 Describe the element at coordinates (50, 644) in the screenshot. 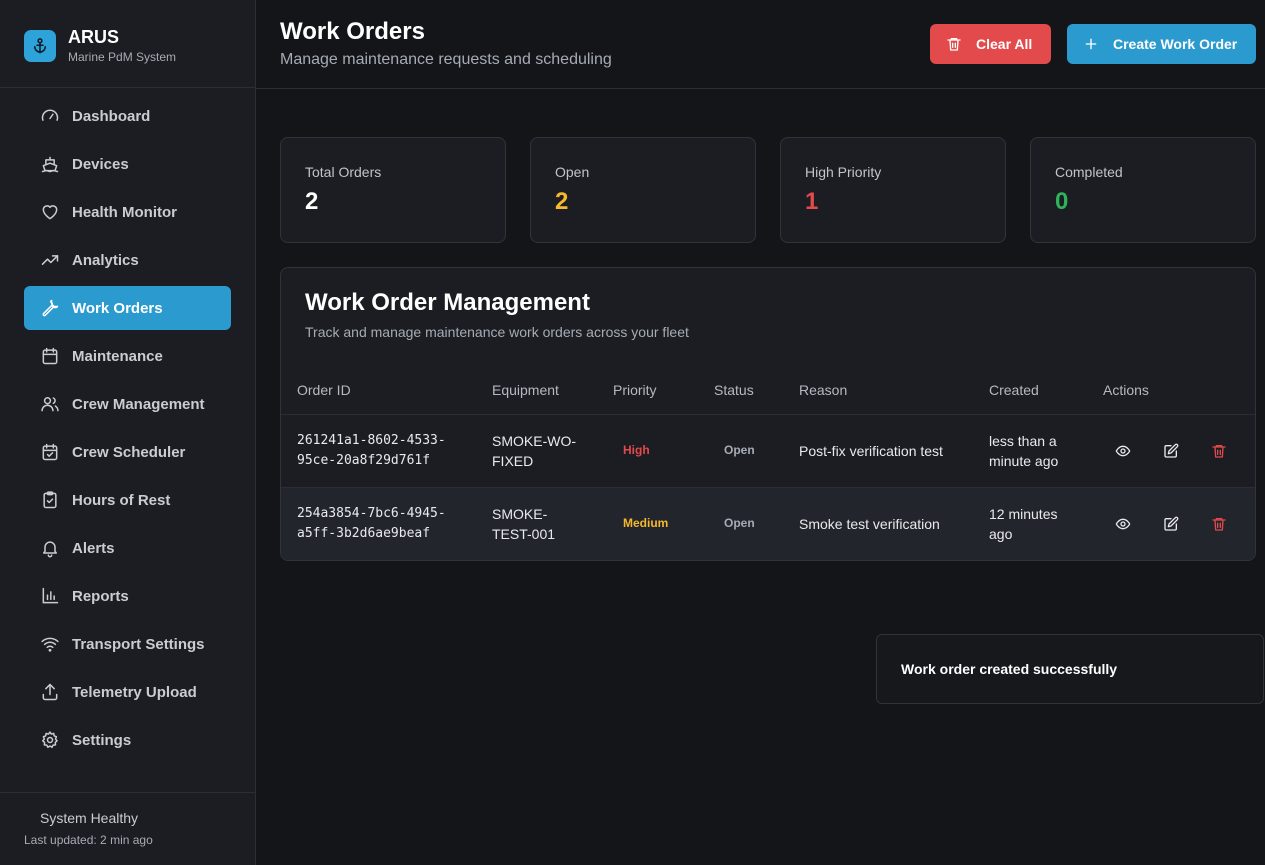

I see `wifi-icon` at that location.